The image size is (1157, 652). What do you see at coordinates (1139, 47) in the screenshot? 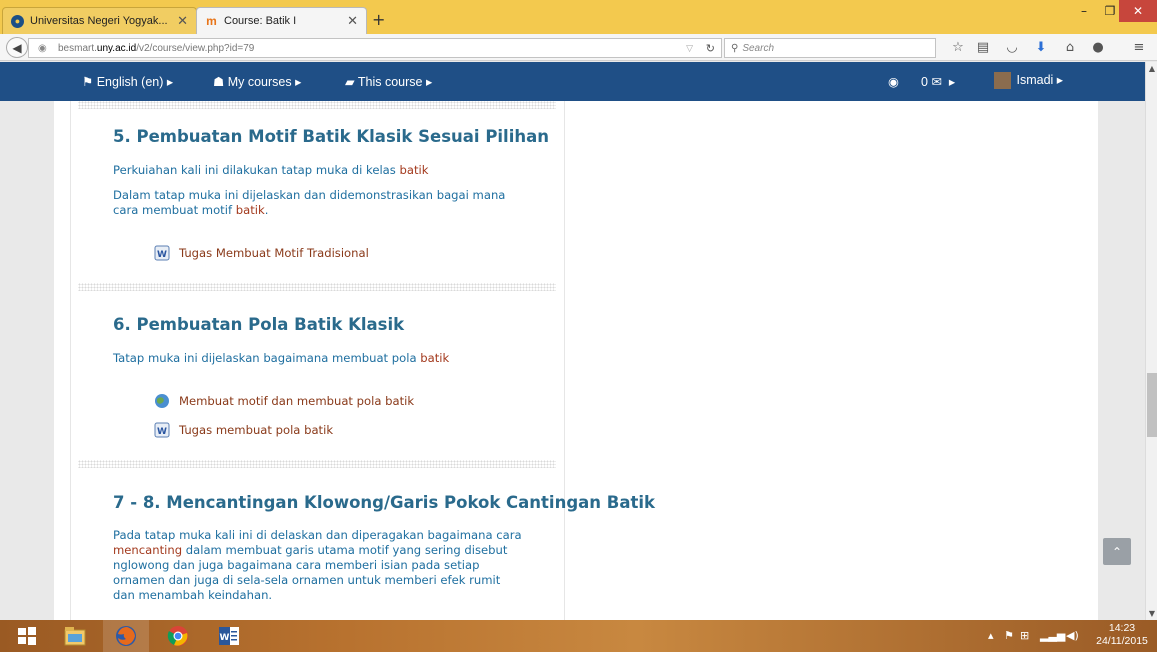
I see `menu-hamburger-icon: ≡` at bounding box center [1139, 47].